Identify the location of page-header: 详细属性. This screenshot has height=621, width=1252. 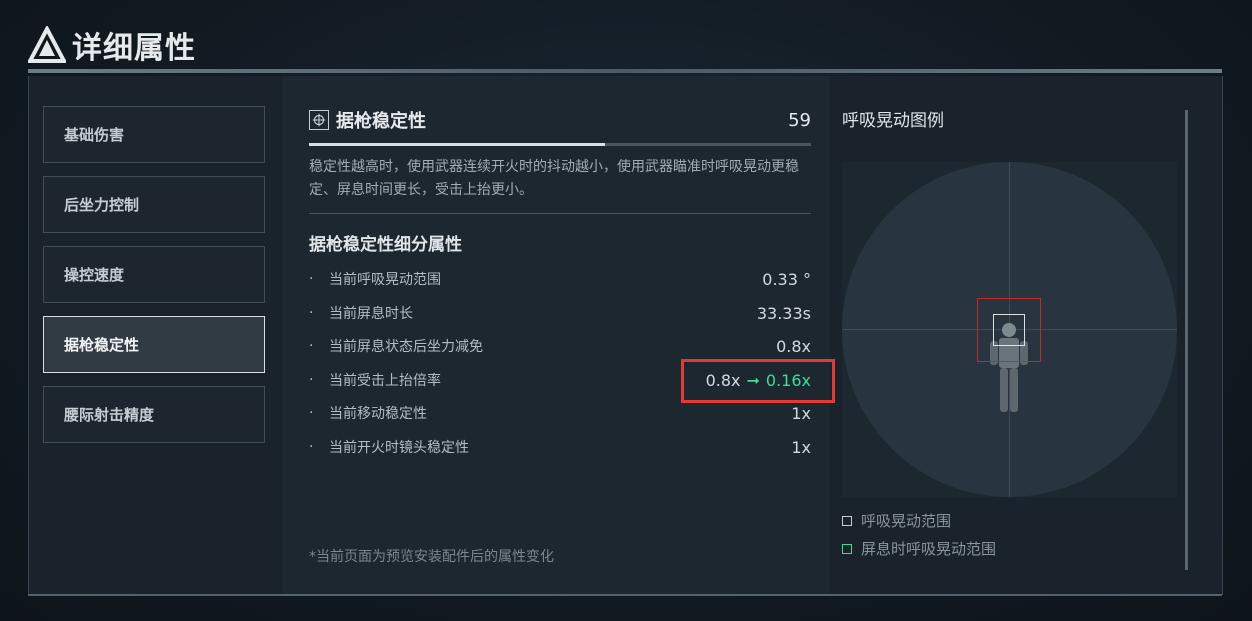
(112, 45).